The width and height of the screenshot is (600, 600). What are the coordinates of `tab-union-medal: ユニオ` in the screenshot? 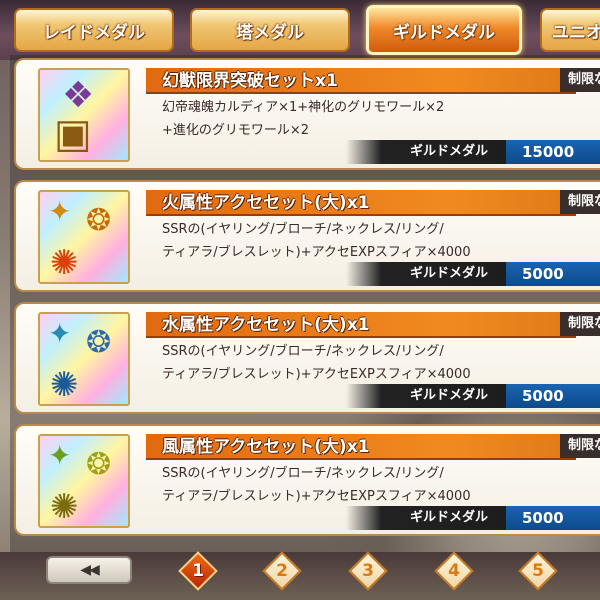 It's located at (570, 30).